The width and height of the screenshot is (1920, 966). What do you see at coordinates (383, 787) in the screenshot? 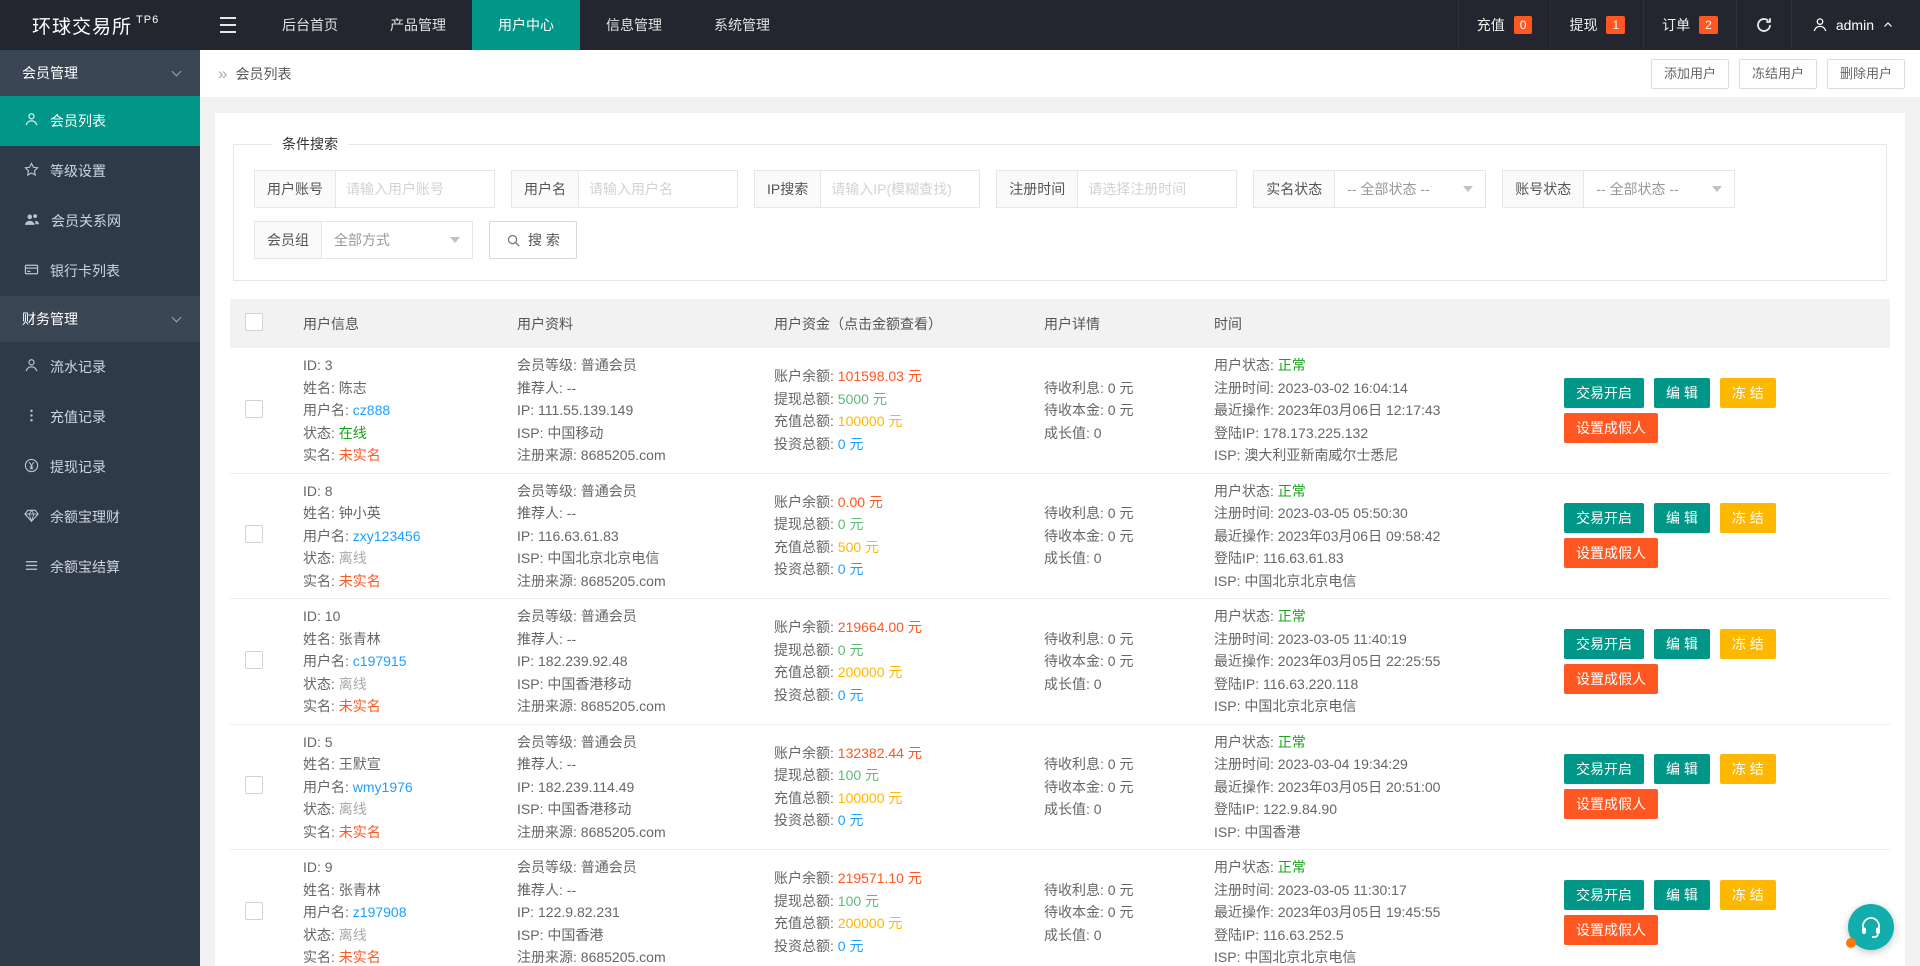
I see `value-用户名: wmy1976` at bounding box center [383, 787].